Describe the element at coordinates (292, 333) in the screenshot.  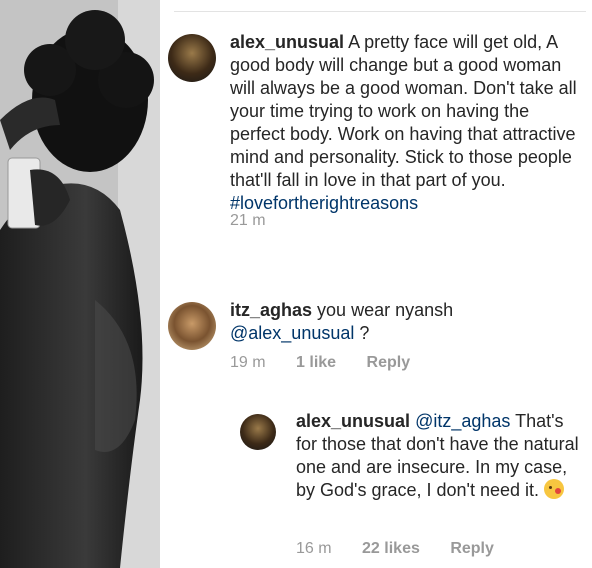
I see `mention-link: @alex_unusual` at that location.